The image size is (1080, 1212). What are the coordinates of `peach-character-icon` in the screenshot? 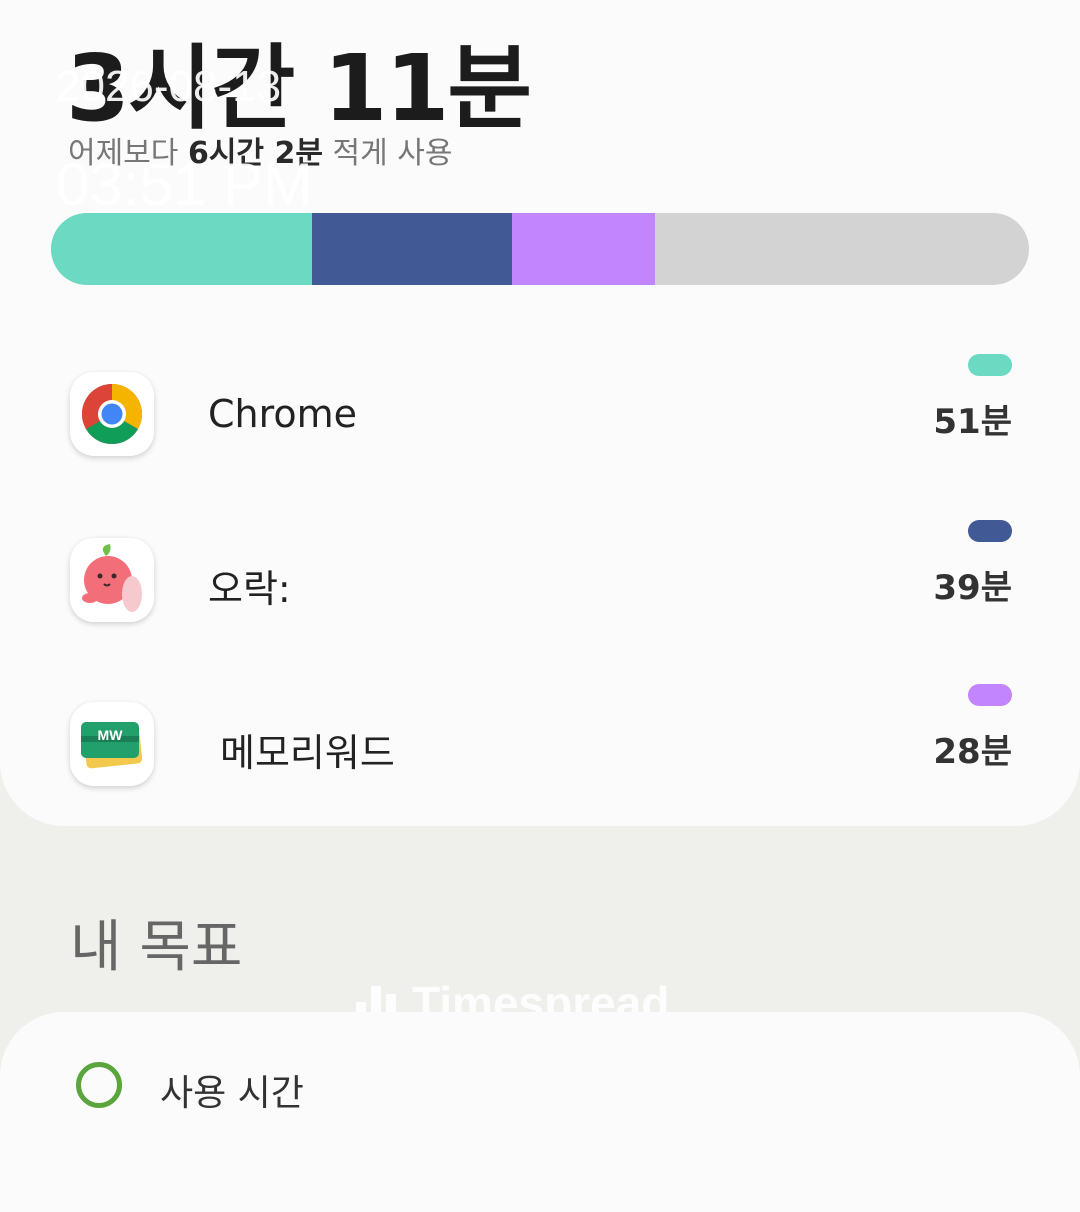 It's located at (112, 580).